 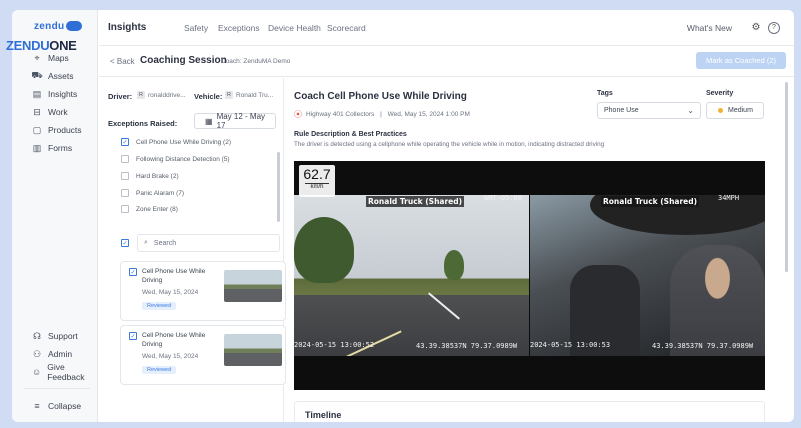 What do you see at coordinates (37, 335) in the screenshot?
I see `headset-icon: ☊` at bounding box center [37, 335].